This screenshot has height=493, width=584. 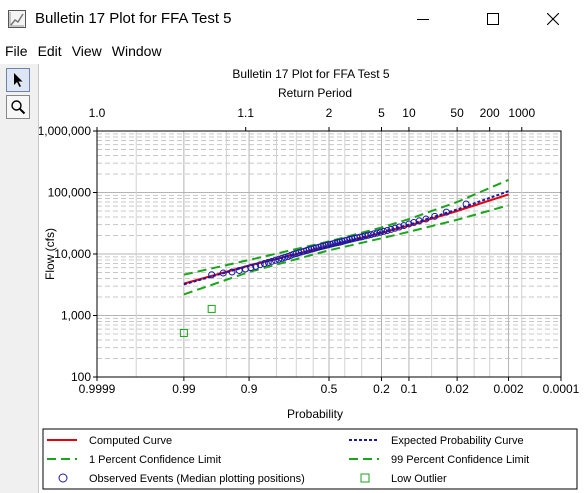 I want to click on title-bar: Bulletin 17 Plot for FFA Test 5, so click(x=292, y=19).